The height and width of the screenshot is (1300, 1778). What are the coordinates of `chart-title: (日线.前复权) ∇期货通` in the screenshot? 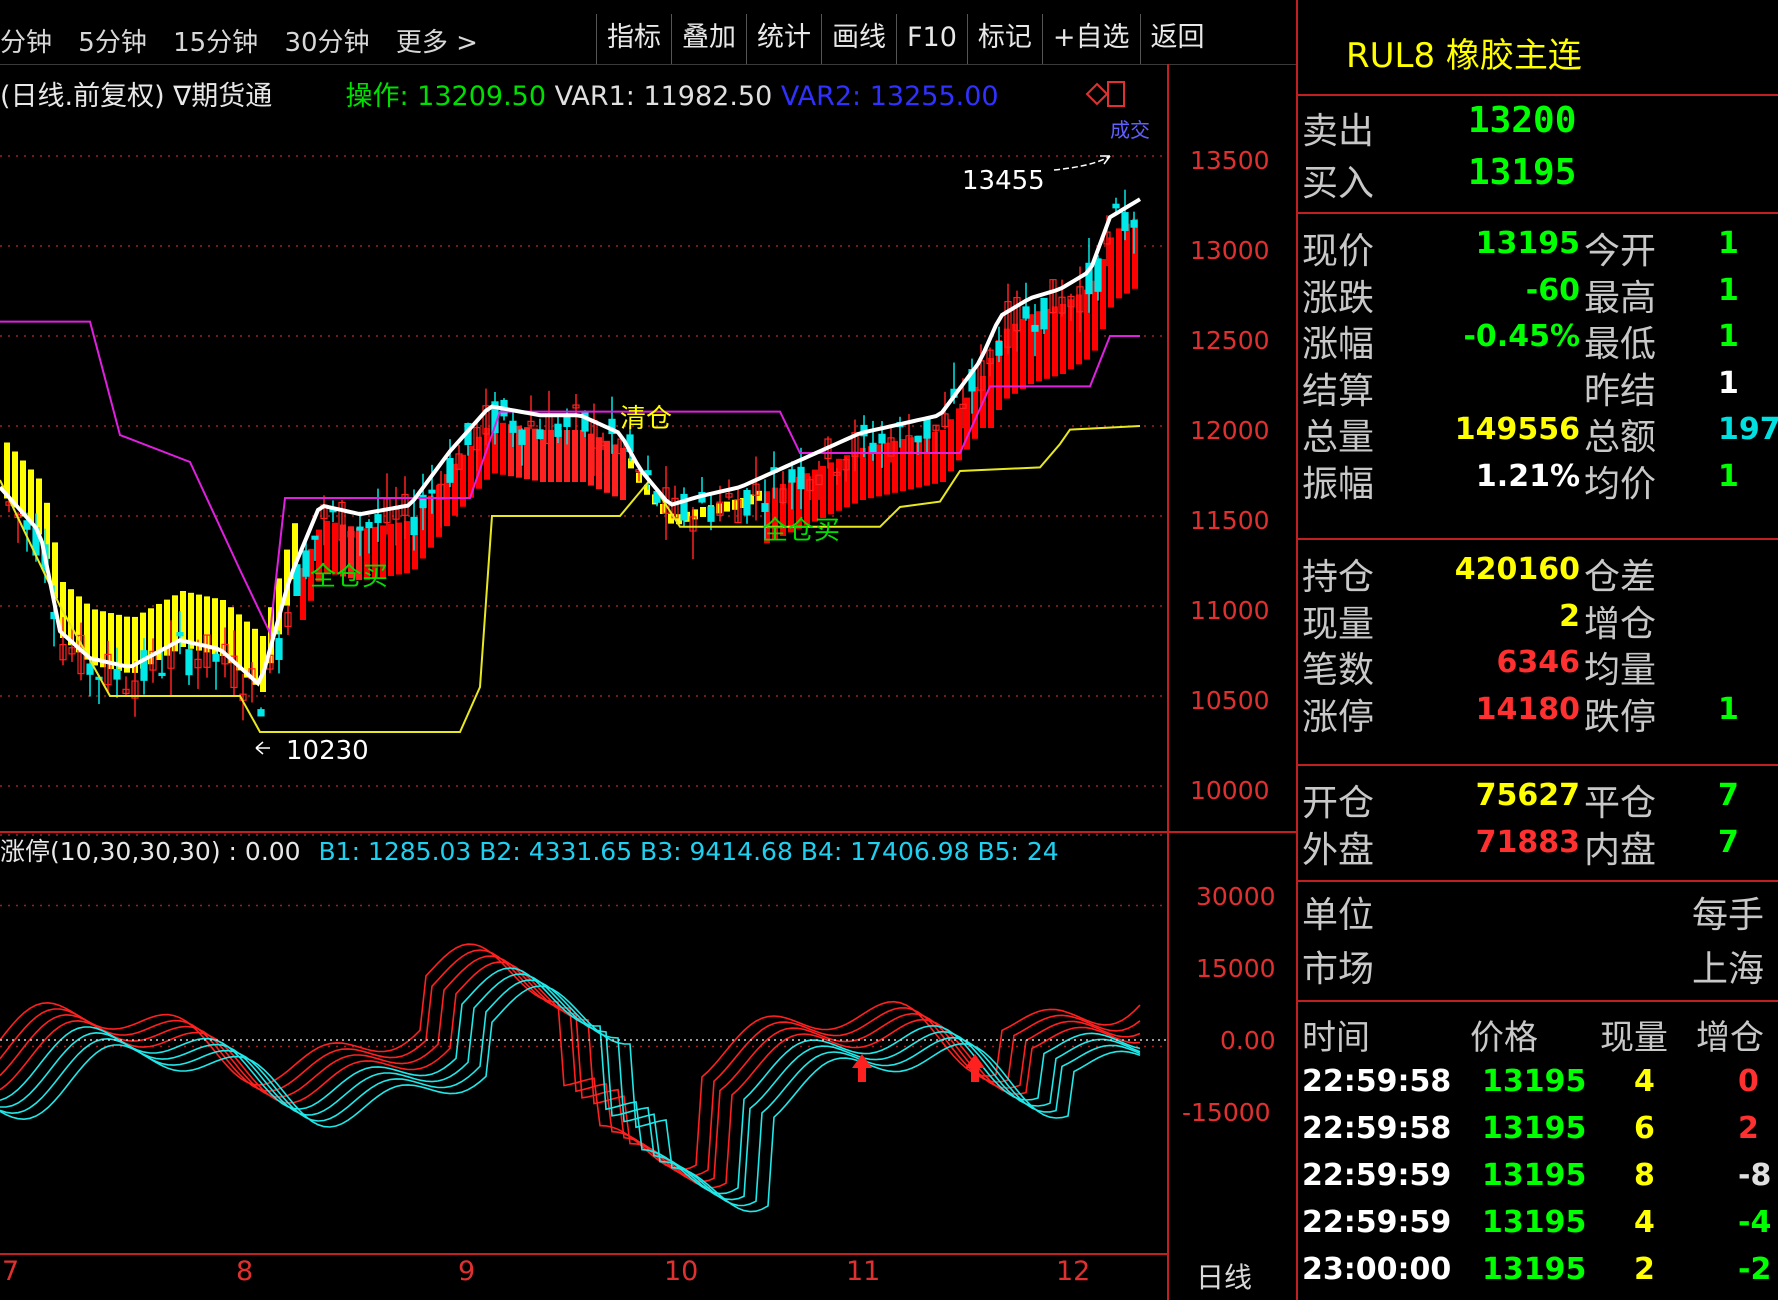 It's located at (136, 96).